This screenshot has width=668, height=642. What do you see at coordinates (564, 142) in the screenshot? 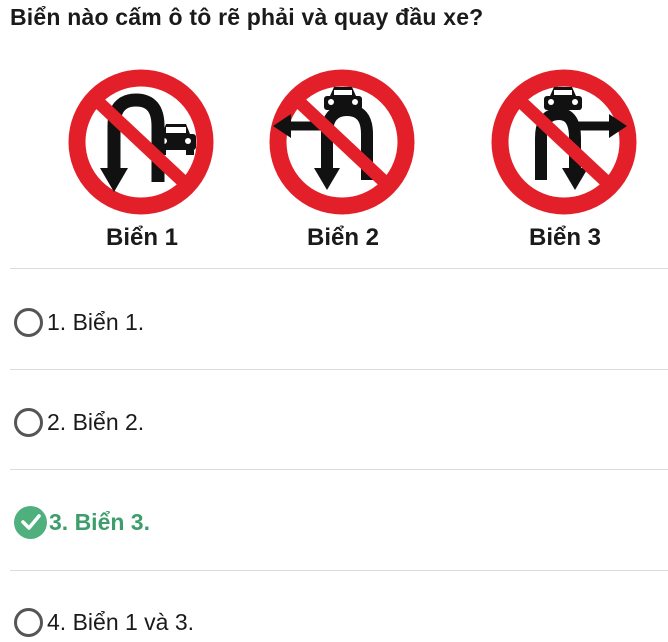
I see `no-right-turn-and-u-turn-for-cars-icon` at bounding box center [564, 142].